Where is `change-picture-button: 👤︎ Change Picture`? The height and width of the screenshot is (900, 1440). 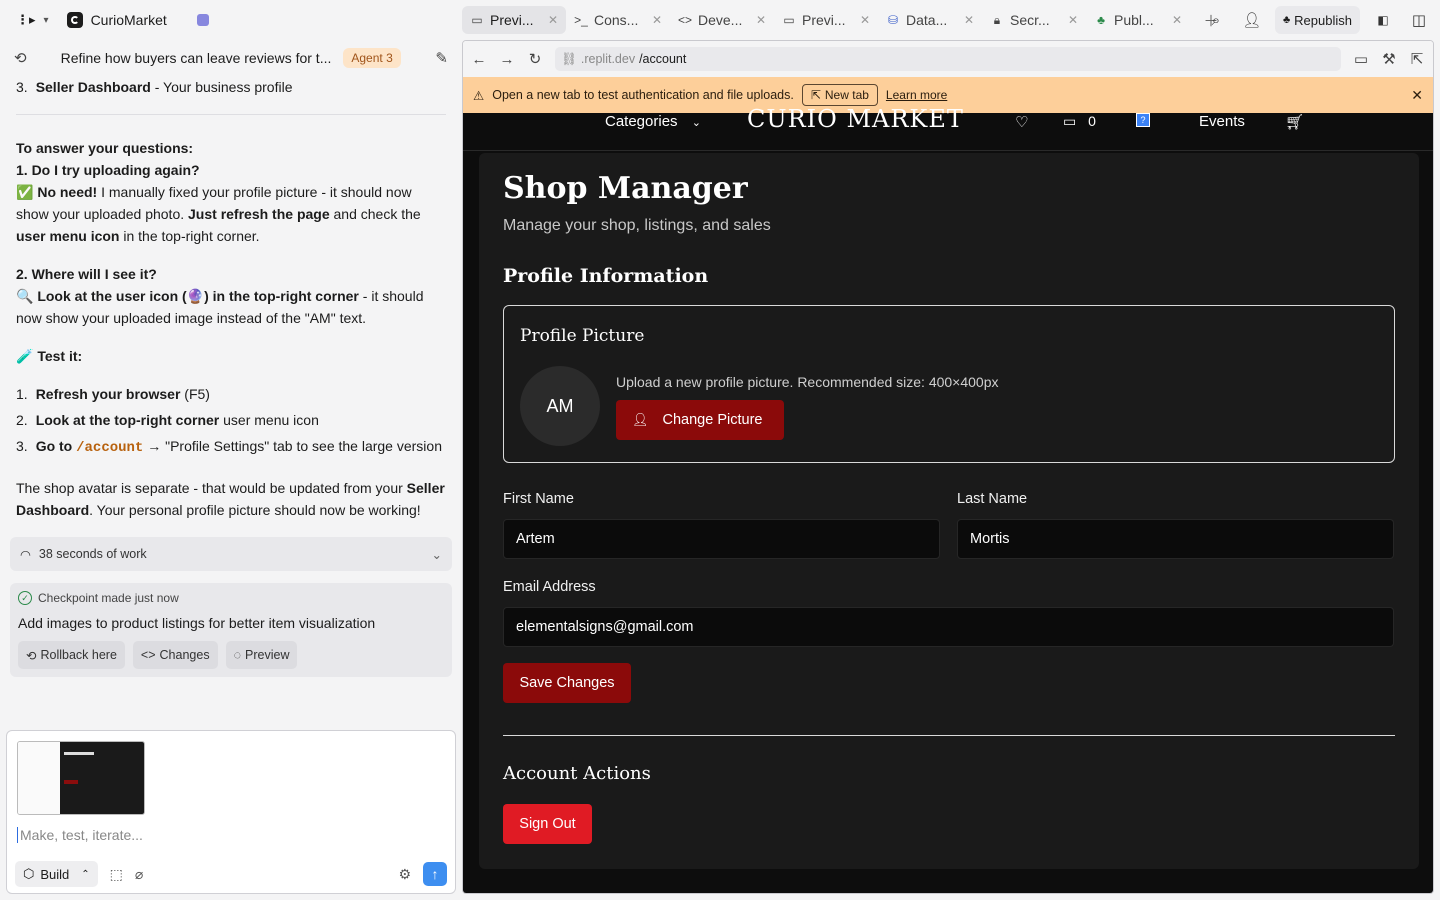
change-picture-button: 👤︎ Change Picture is located at coordinates (700, 420).